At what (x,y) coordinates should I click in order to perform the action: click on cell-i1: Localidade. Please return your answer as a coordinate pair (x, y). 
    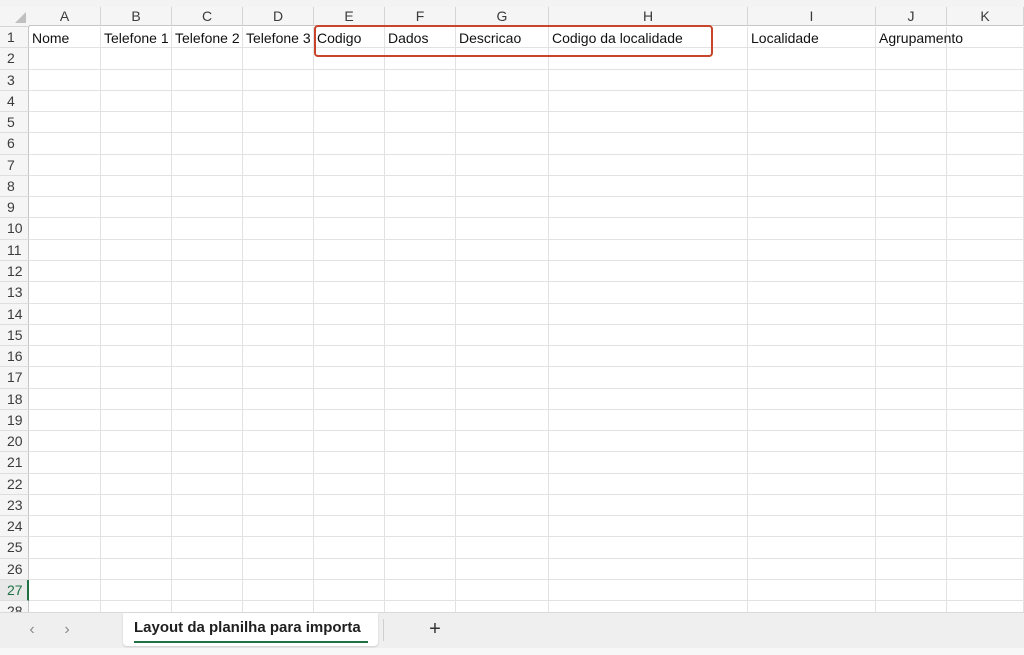
    Looking at the image, I should click on (783, 38).